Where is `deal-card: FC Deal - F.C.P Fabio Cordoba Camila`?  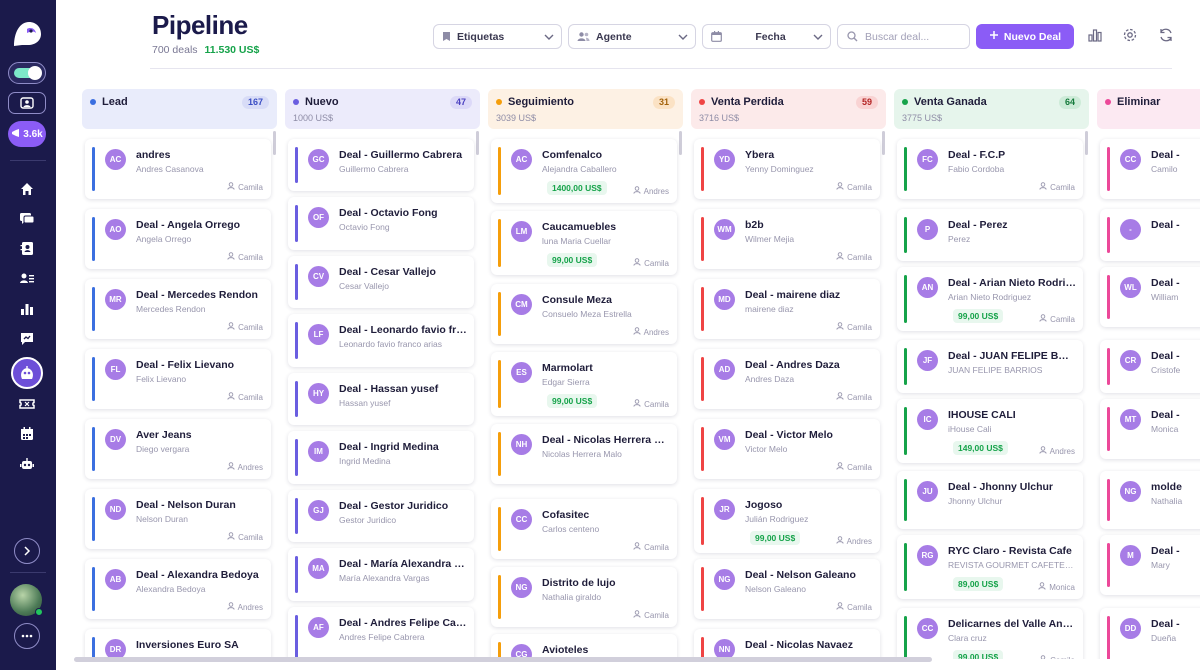
deal-card: FC Deal - F.C.P Fabio Cordoba Camila is located at coordinates (990, 169).